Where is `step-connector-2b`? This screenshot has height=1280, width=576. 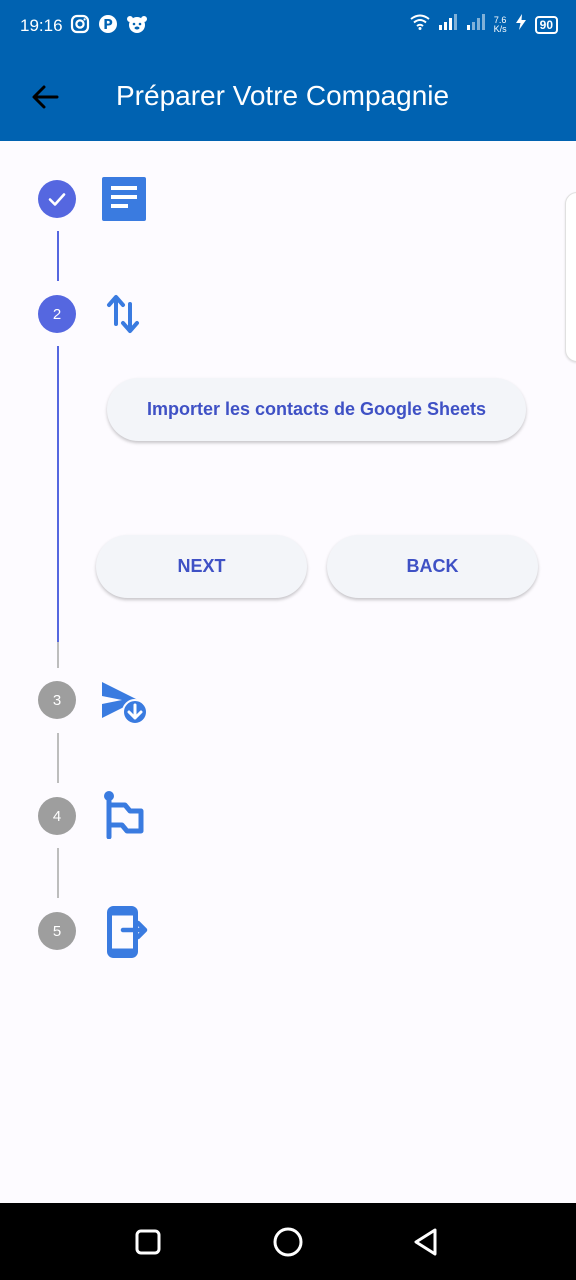
step-connector-2b is located at coordinates (58, 655).